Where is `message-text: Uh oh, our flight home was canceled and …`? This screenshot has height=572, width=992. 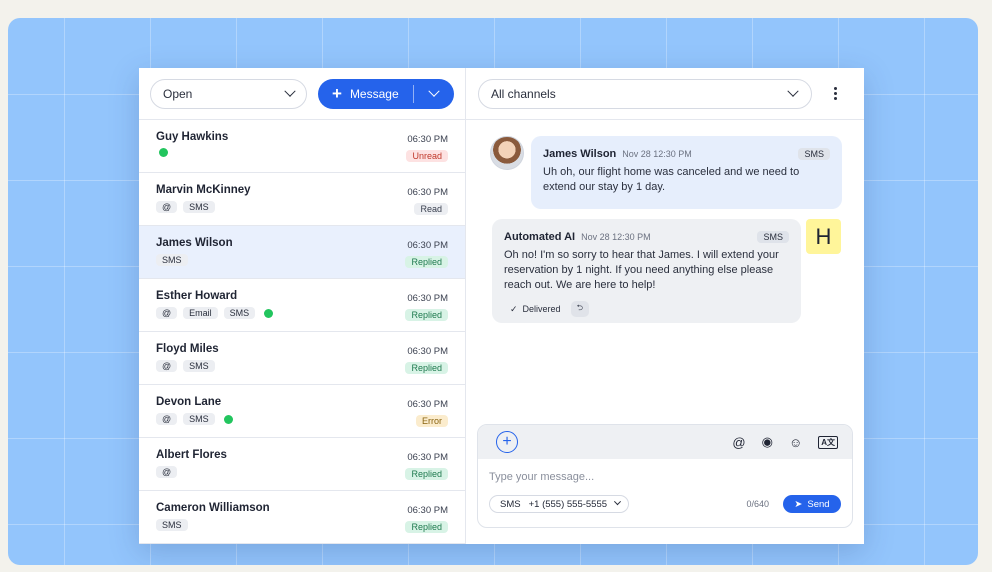 message-text: Uh oh, our flight home was canceled and … is located at coordinates (671, 179).